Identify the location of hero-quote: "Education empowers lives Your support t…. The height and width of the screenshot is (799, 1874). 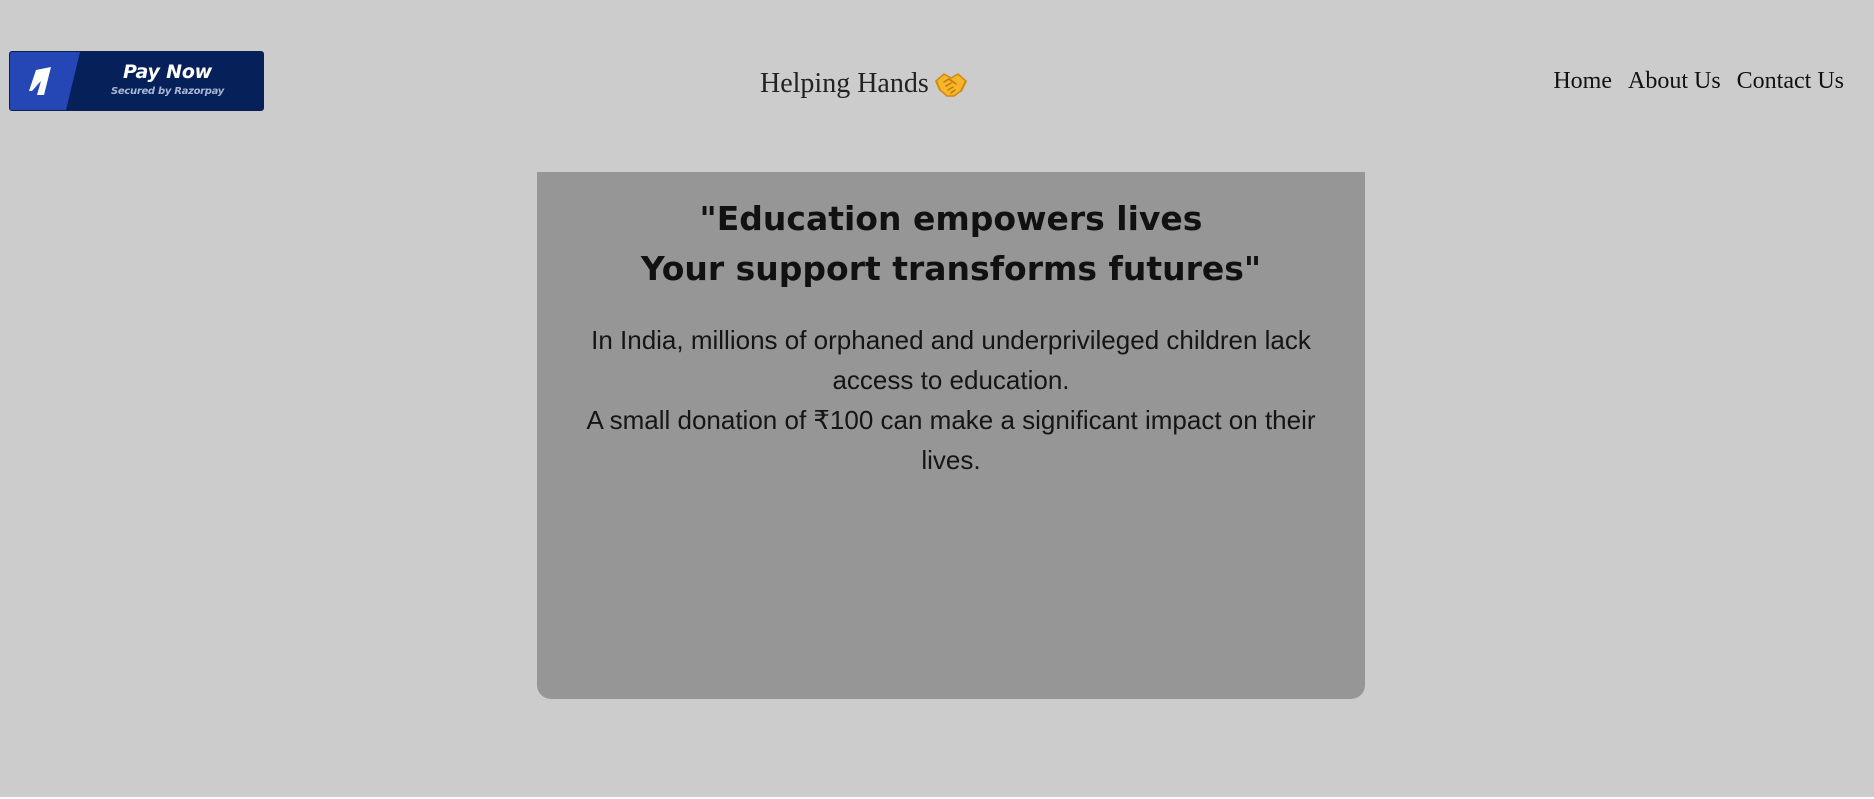
(951, 244).